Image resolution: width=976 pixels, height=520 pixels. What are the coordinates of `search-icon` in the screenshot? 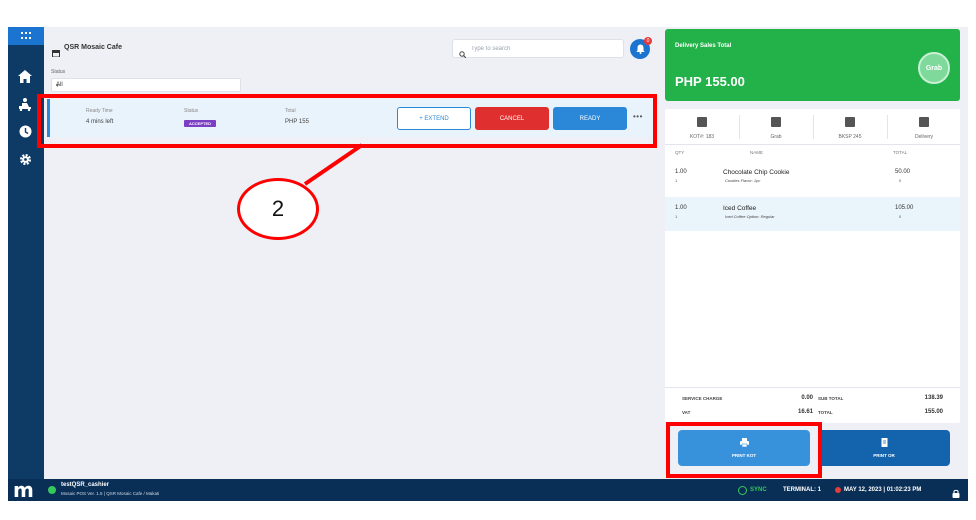 It's located at (463, 54).